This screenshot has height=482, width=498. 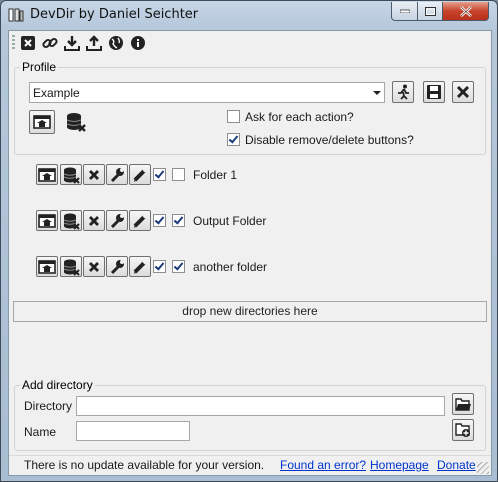 I want to click on folder-open-icon, so click(x=463, y=404).